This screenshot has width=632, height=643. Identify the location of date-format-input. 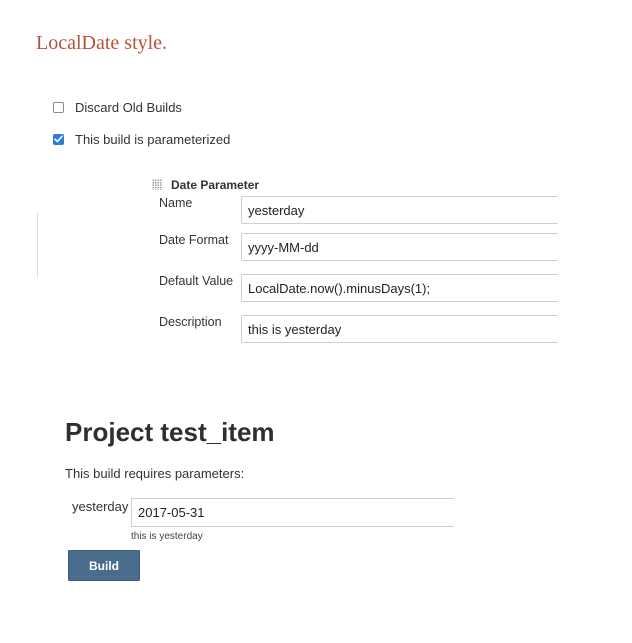
(399, 247).